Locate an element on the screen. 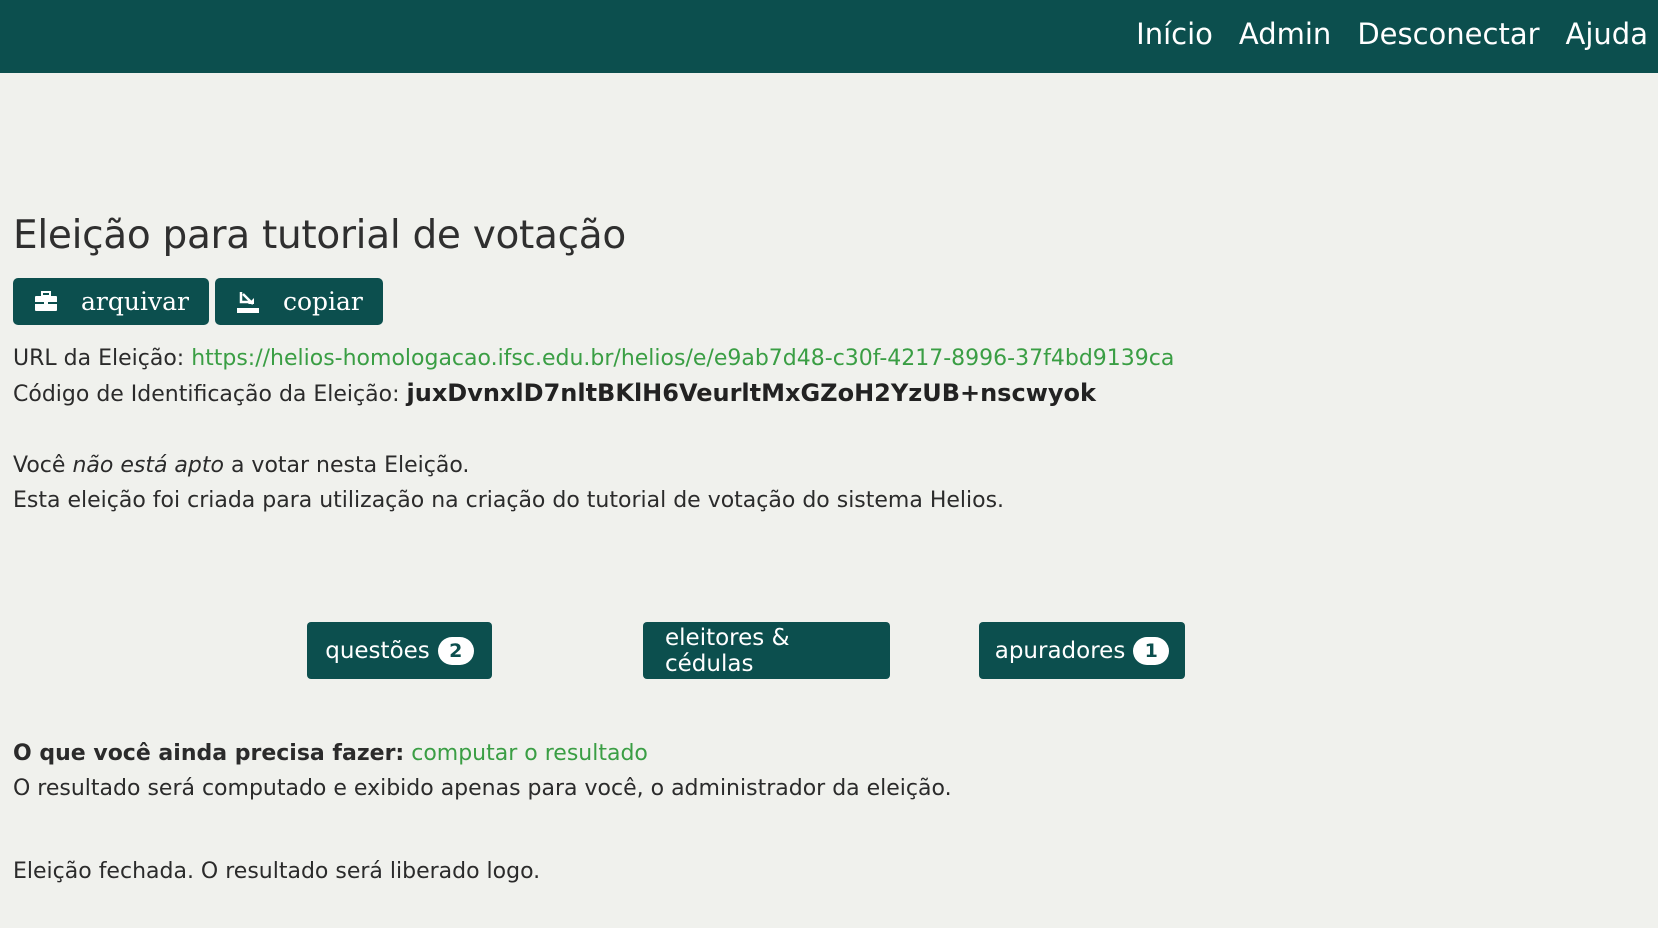 This screenshot has height=928, width=1658. voters-ballots-button: eleitores & cédulas is located at coordinates (766, 650).